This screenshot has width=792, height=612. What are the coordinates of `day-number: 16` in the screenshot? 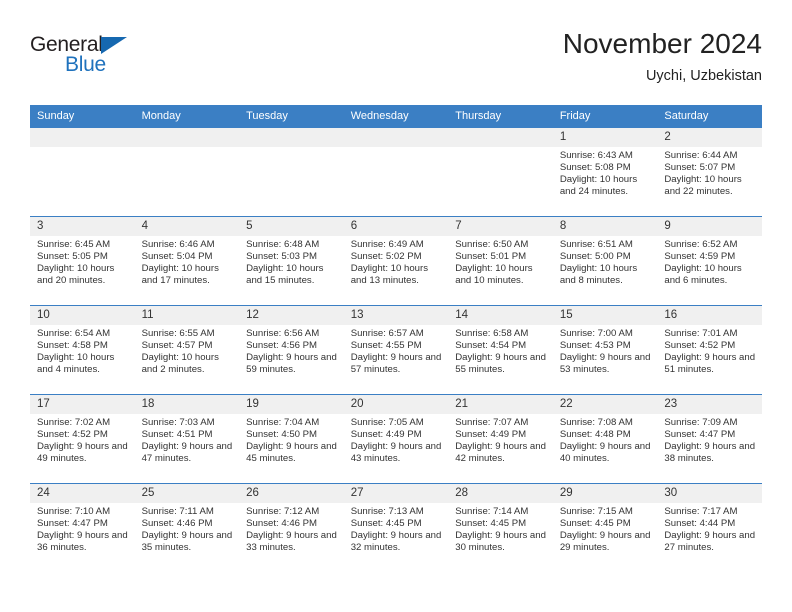 It's located at (709, 315).